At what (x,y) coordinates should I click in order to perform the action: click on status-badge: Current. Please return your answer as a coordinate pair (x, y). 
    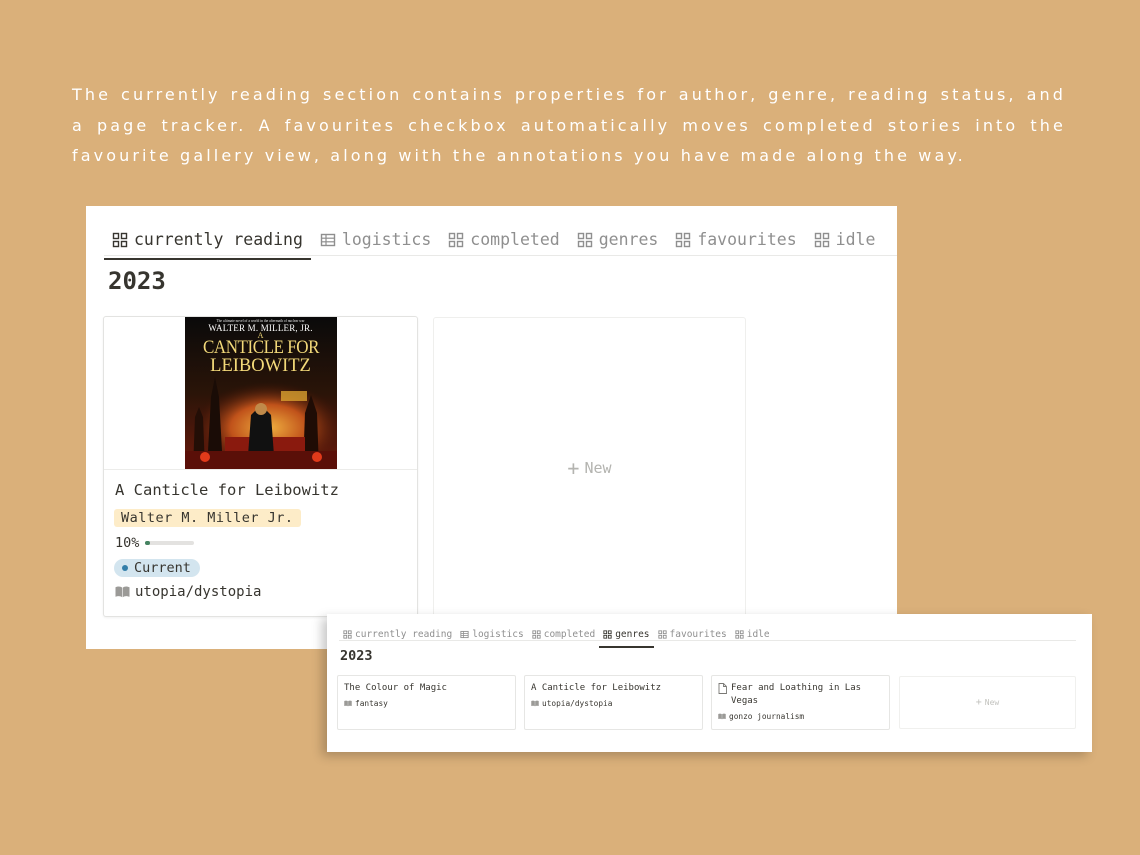
    Looking at the image, I should click on (157, 568).